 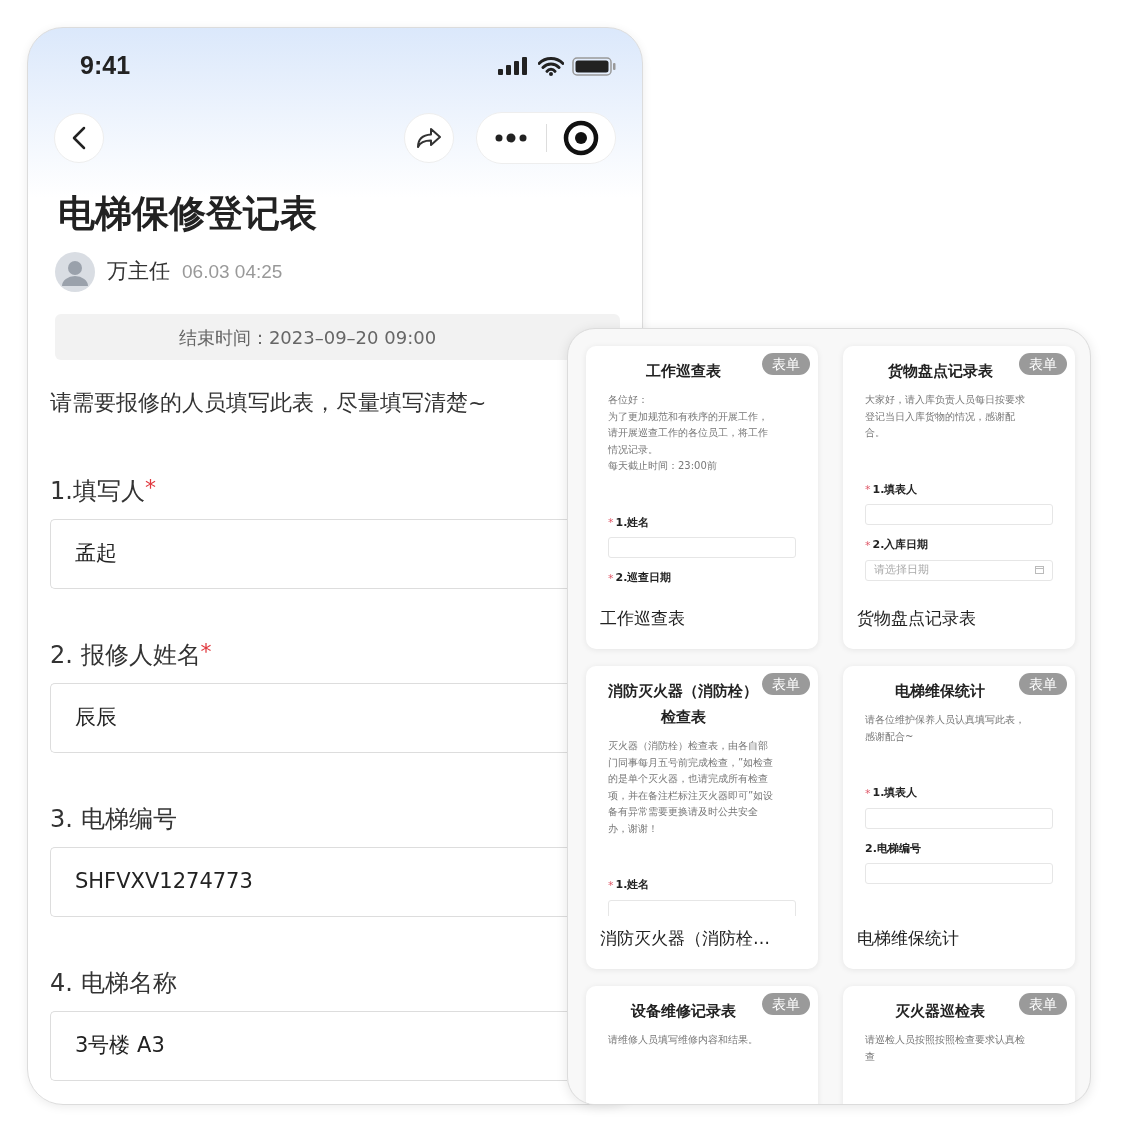 What do you see at coordinates (105, 66) in the screenshot?
I see `status-time: 9:41` at bounding box center [105, 66].